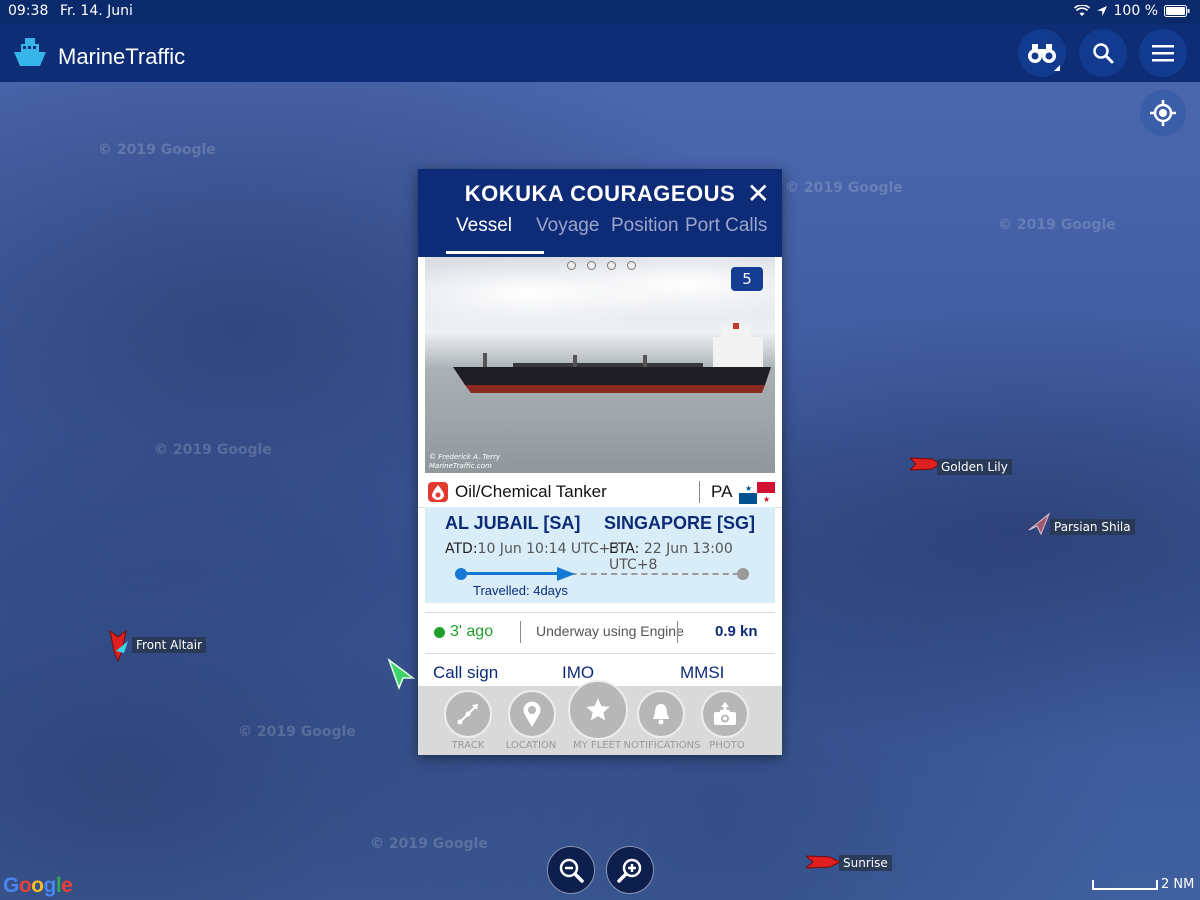 This screenshot has width=1200, height=900. Describe the element at coordinates (1178, 884) in the screenshot. I see `scale-label: 2 NM` at that location.